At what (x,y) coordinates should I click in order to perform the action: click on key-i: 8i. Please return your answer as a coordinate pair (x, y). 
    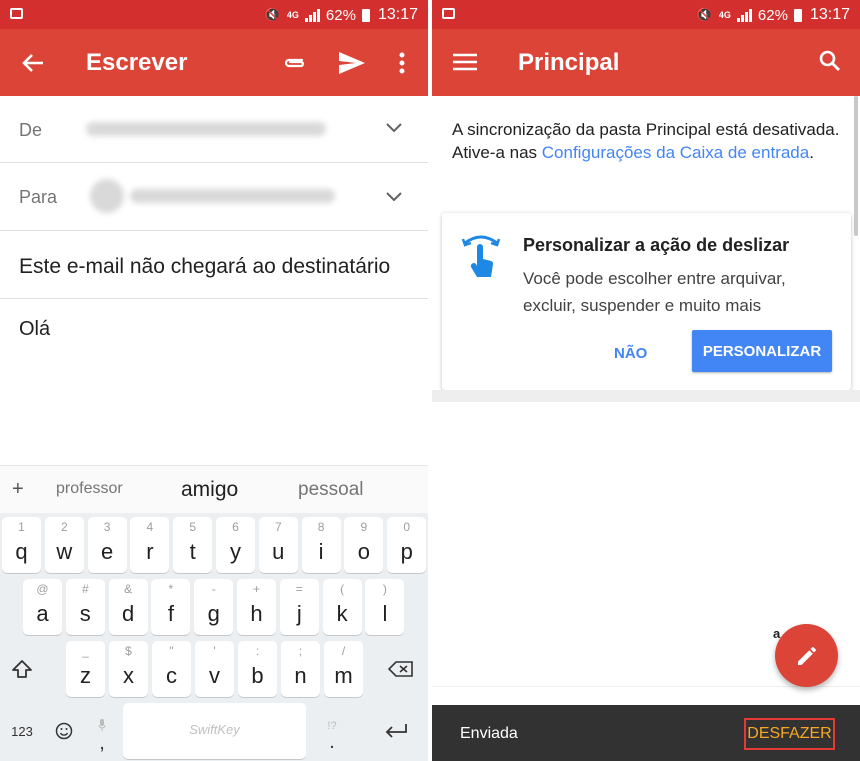
    Looking at the image, I should click on (321, 545).